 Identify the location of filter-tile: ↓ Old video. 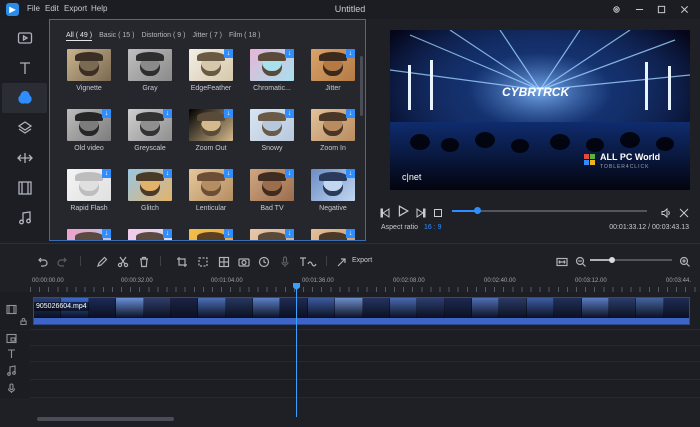
(90, 139).